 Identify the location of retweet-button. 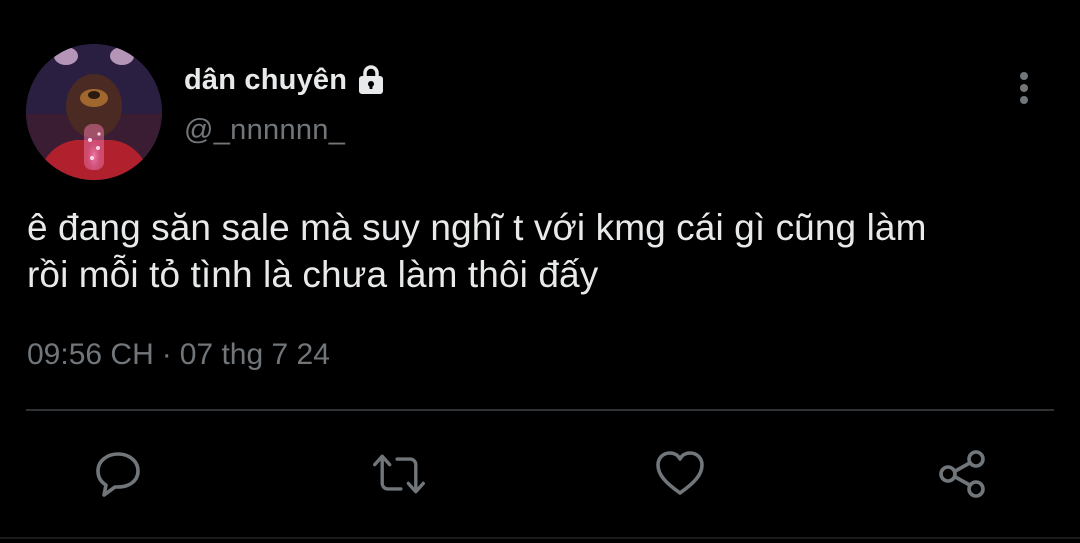
(399, 474).